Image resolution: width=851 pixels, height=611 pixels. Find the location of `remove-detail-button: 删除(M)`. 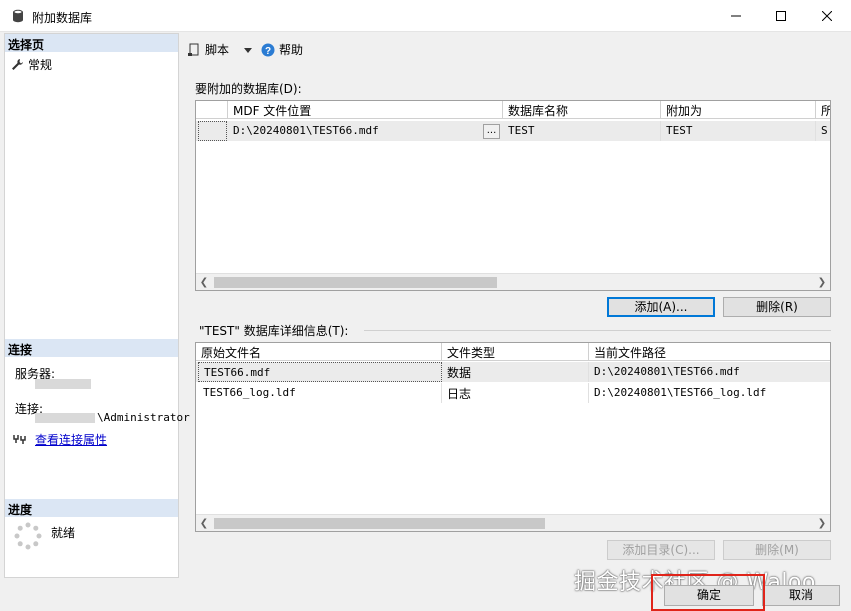

remove-detail-button: 删除(M) is located at coordinates (777, 550).